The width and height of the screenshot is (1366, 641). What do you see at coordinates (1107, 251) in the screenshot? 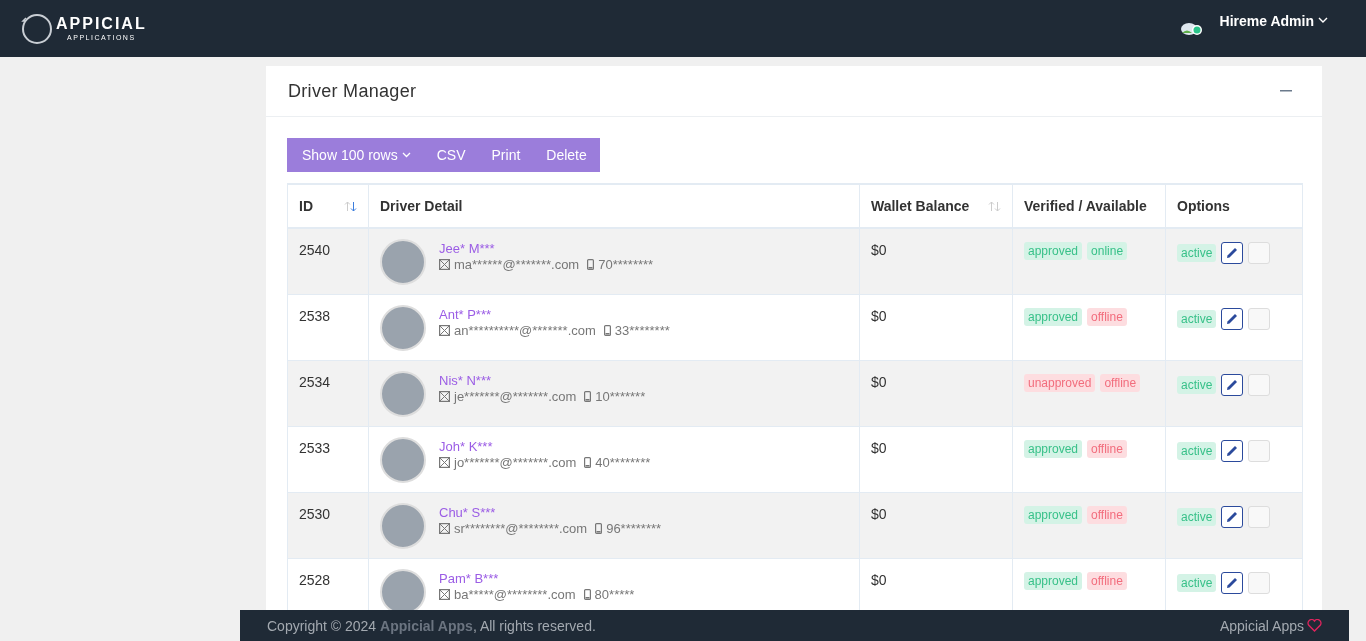
I see `availability-badge: online` at bounding box center [1107, 251].